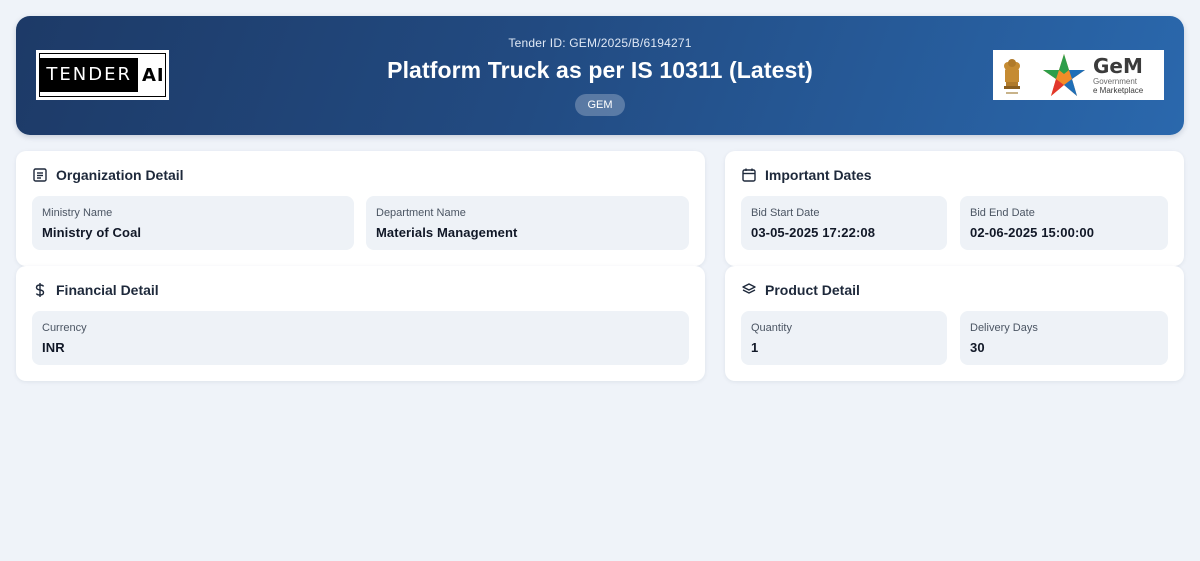 This screenshot has height=561, width=1200. Describe the element at coordinates (40, 290) in the screenshot. I see `dollar-icon` at that location.